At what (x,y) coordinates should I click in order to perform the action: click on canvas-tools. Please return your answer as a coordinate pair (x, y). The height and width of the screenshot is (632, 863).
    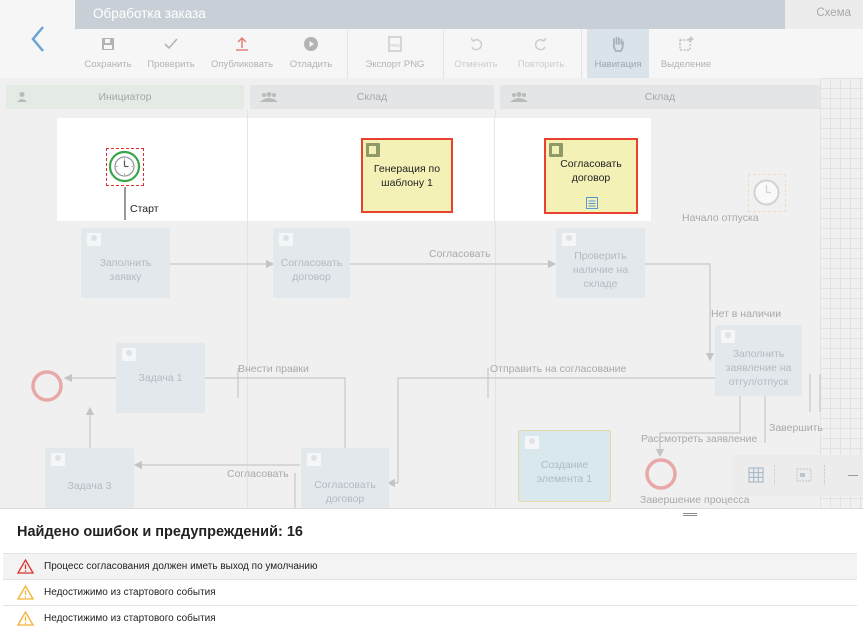
    Looking at the image, I should click on (797, 475).